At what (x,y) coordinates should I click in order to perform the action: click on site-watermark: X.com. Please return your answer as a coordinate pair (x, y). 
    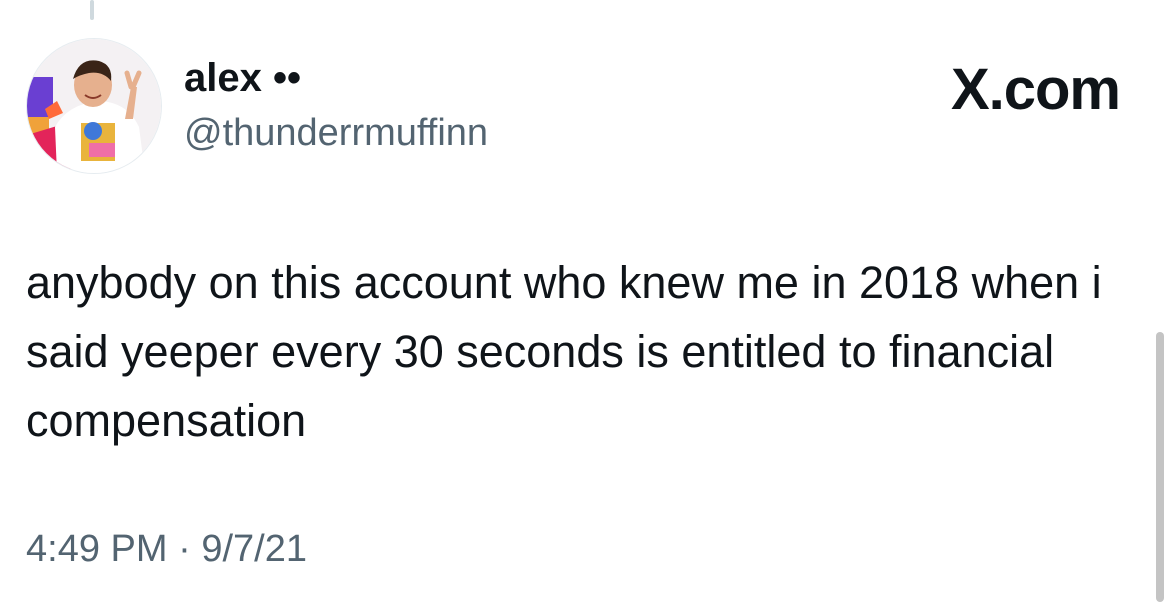
    Looking at the image, I should click on (1035, 89).